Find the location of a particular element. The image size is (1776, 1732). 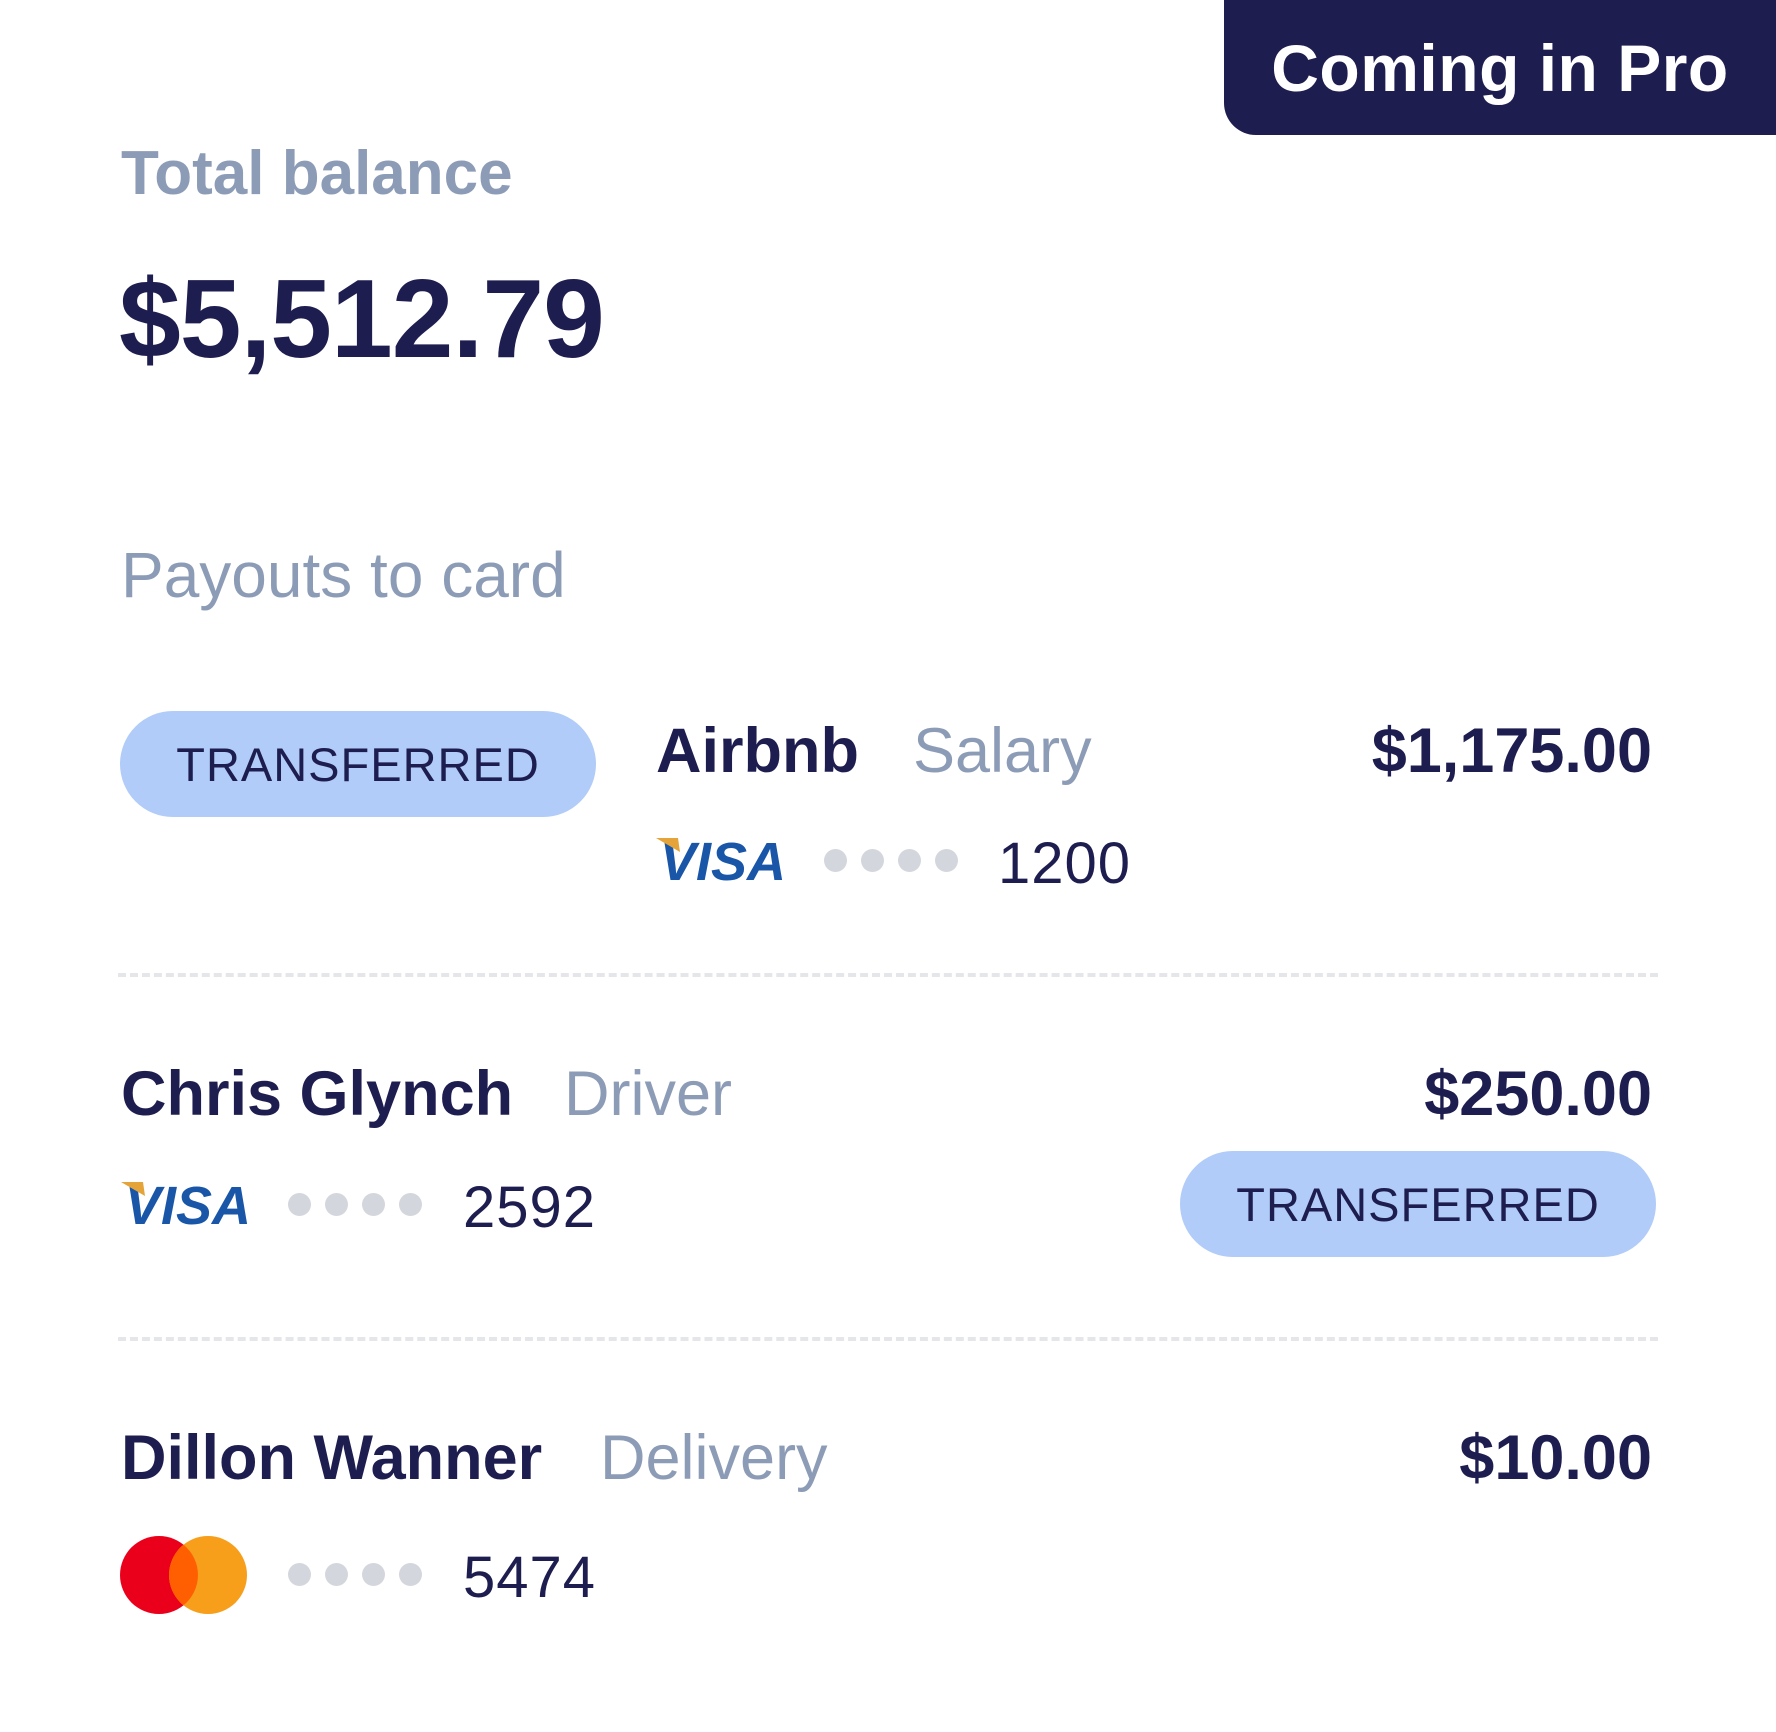

payouts-section-title: Payouts to card is located at coordinates (343, 575).